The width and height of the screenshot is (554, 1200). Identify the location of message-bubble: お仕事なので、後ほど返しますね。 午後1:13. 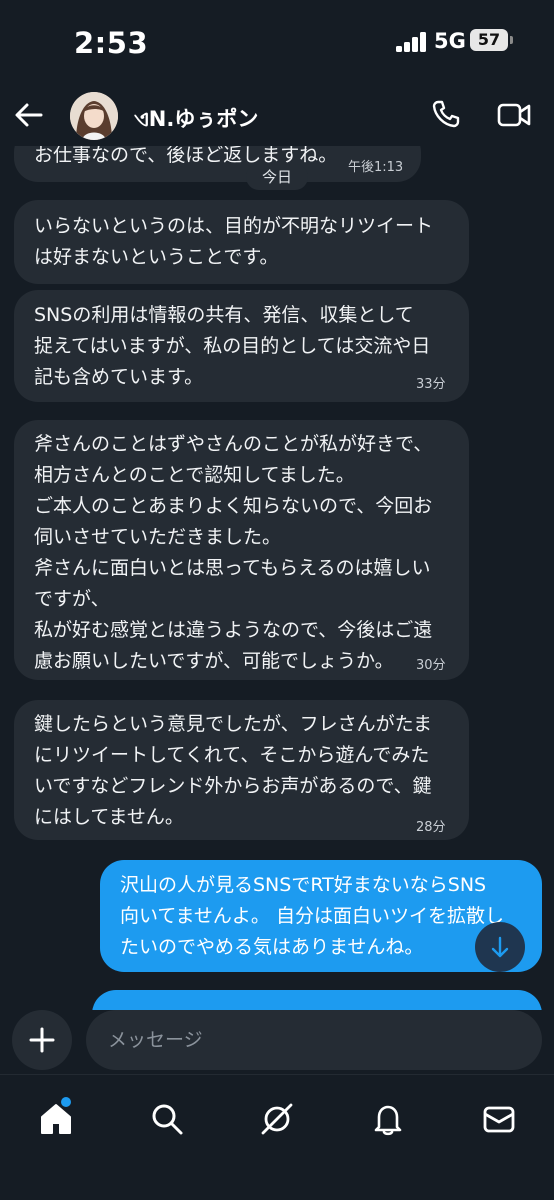
(217, 164).